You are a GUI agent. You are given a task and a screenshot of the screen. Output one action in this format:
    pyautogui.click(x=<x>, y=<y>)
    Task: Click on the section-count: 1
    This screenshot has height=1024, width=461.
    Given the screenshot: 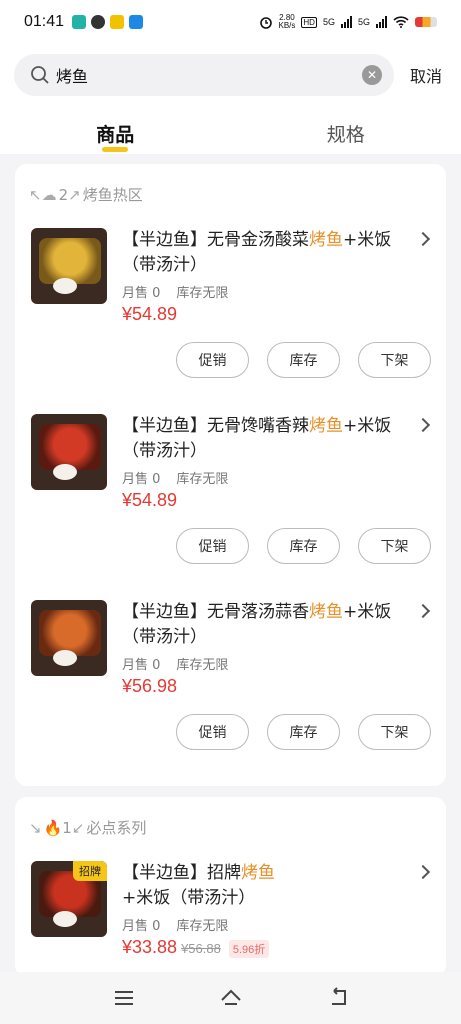 What is the action you would take?
    pyautogui.click(x=67, y=827)
    